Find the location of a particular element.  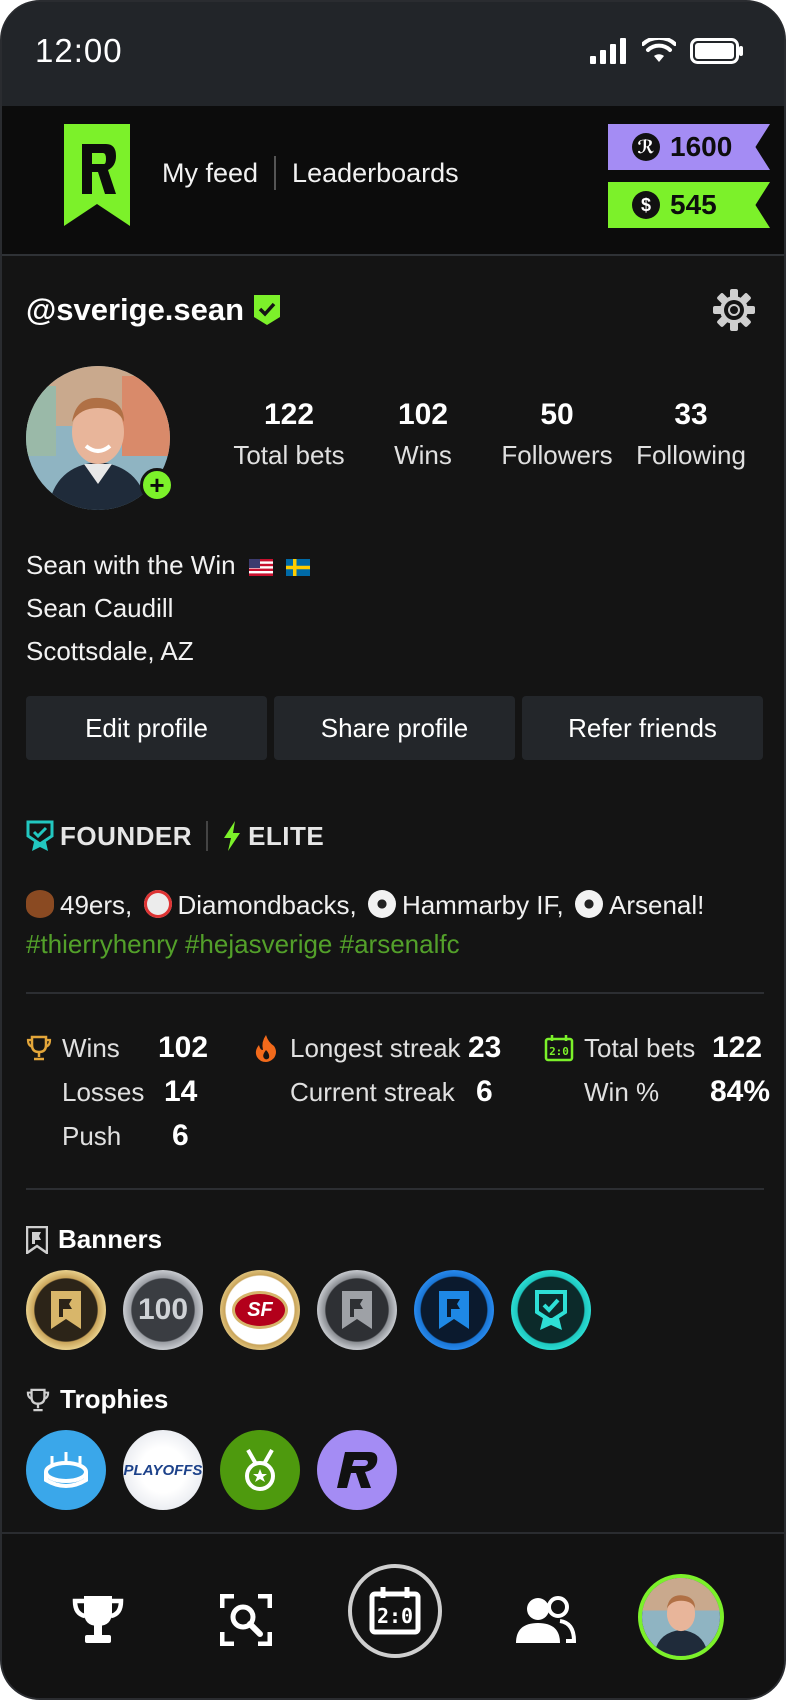

founder-ribbon-icon is located at coordinates (40, 835).